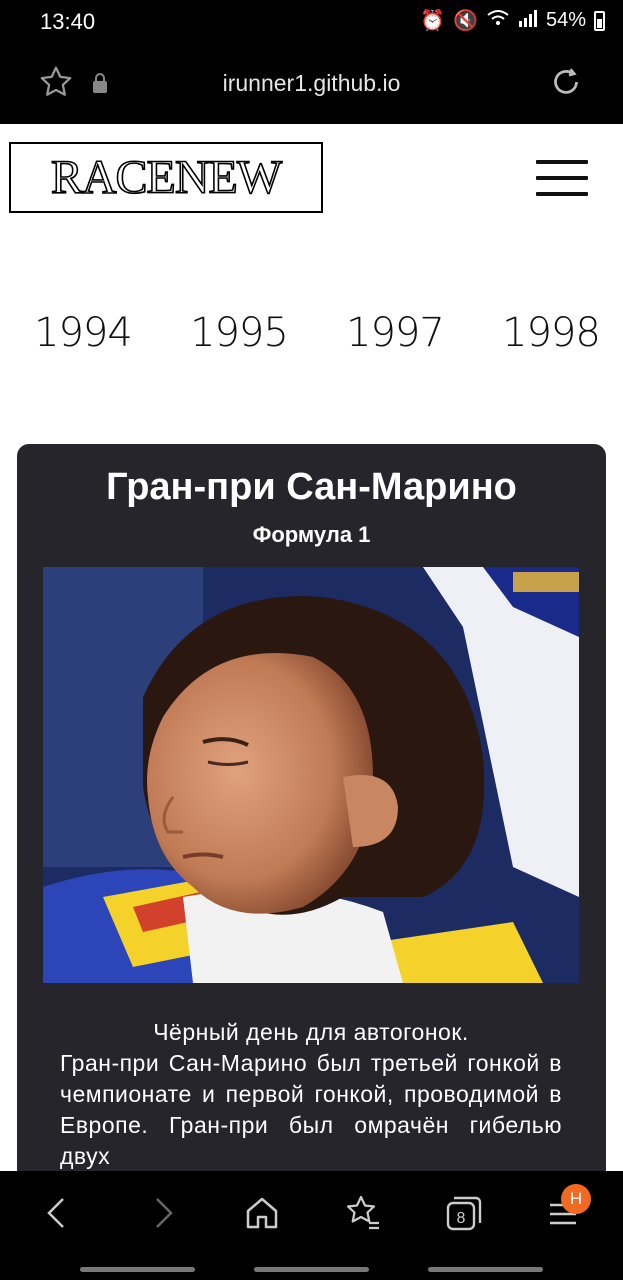 The height and width of the screenshot is (1280, 623). I want to click on url-text: irunner1.github.io, so click(311, 83).